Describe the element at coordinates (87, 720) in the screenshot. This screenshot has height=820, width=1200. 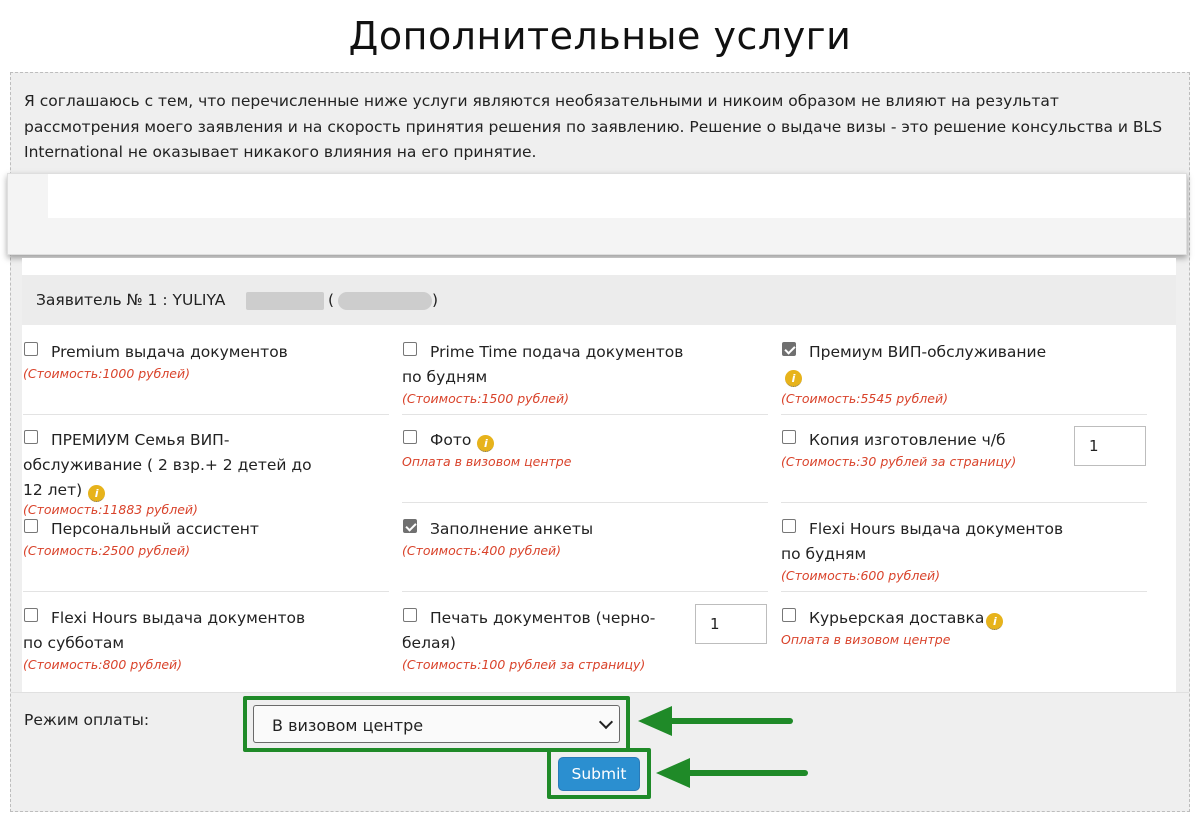
I see `payment-mode-label: Режим оплаты:` at that location.